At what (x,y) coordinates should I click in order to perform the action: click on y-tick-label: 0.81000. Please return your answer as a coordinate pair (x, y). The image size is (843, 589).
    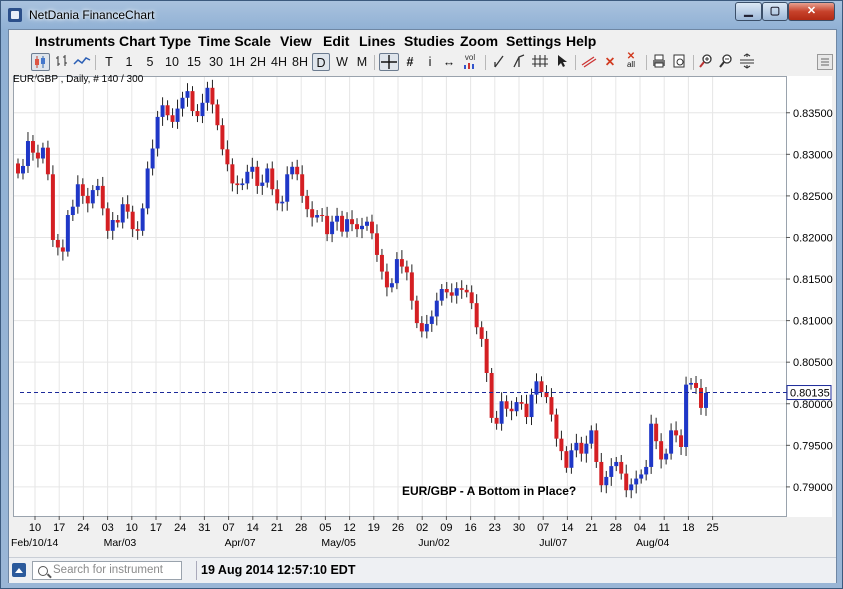
    Looking at the image, I should click on (813, 322).